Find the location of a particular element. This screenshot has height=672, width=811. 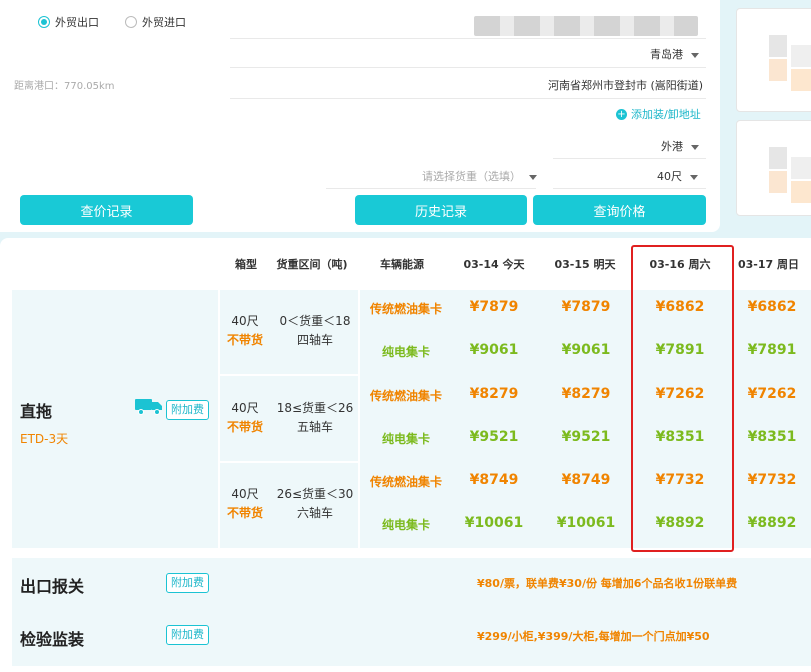

price-cell: ¥7732 is located at coordinates (768, 480).